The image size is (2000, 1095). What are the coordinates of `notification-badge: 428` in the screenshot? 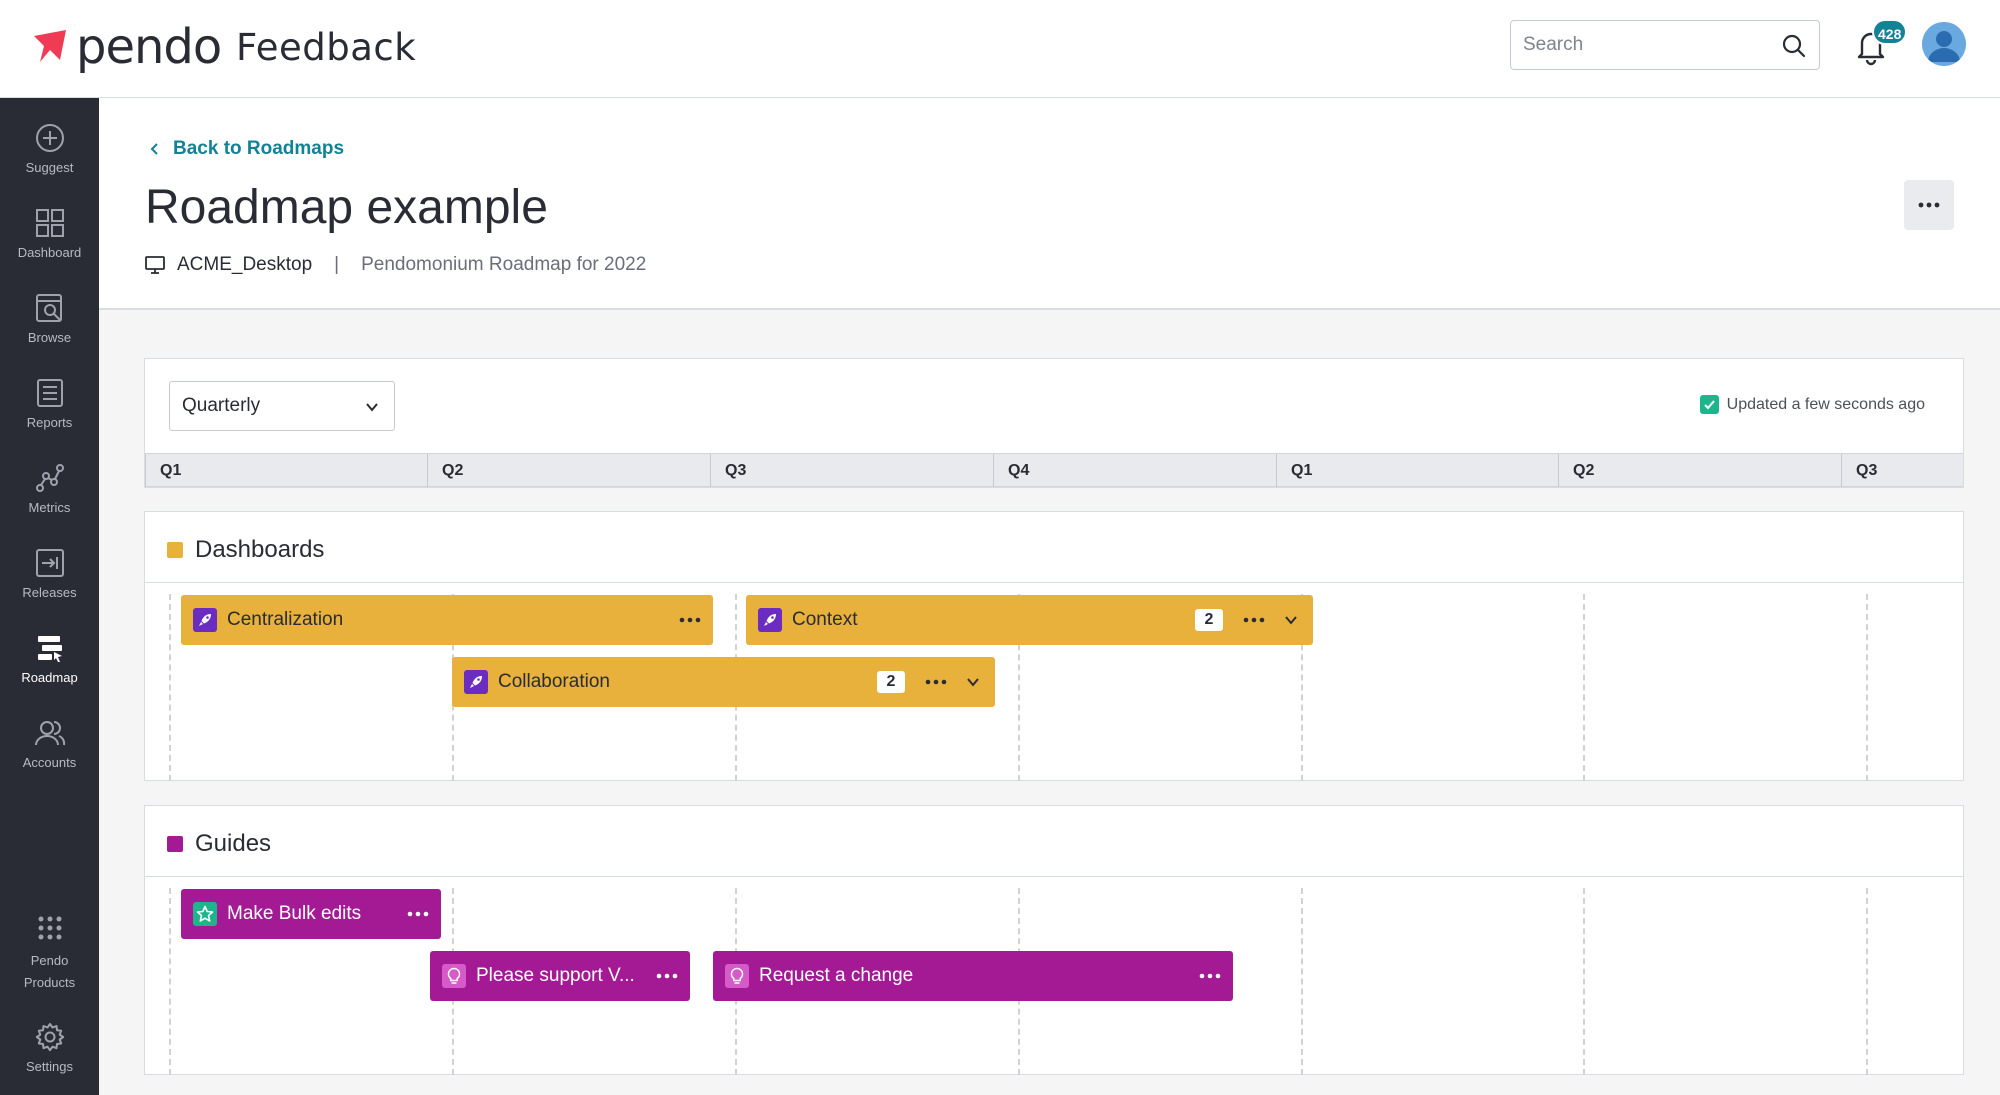 It's located at (1890, 32).